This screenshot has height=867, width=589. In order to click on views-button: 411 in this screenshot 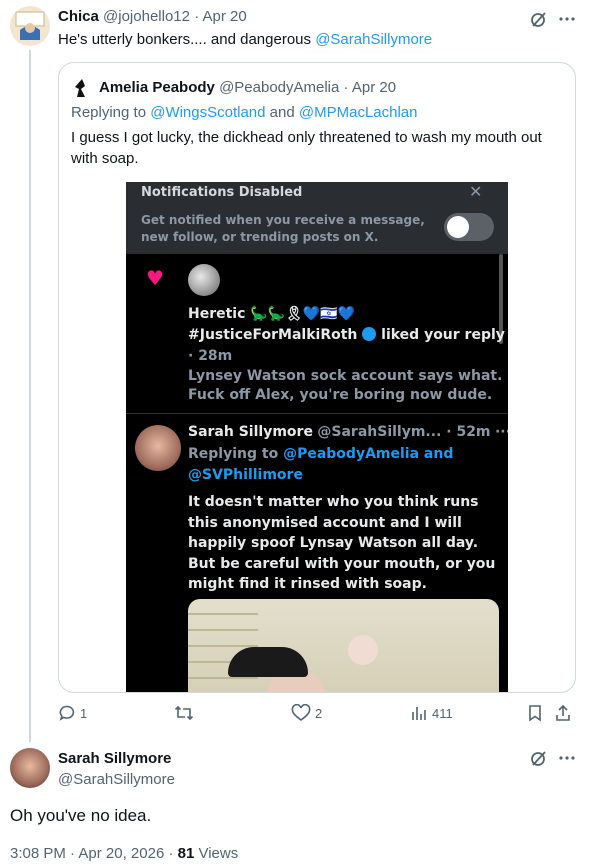, I will do `click(431, 713)`.